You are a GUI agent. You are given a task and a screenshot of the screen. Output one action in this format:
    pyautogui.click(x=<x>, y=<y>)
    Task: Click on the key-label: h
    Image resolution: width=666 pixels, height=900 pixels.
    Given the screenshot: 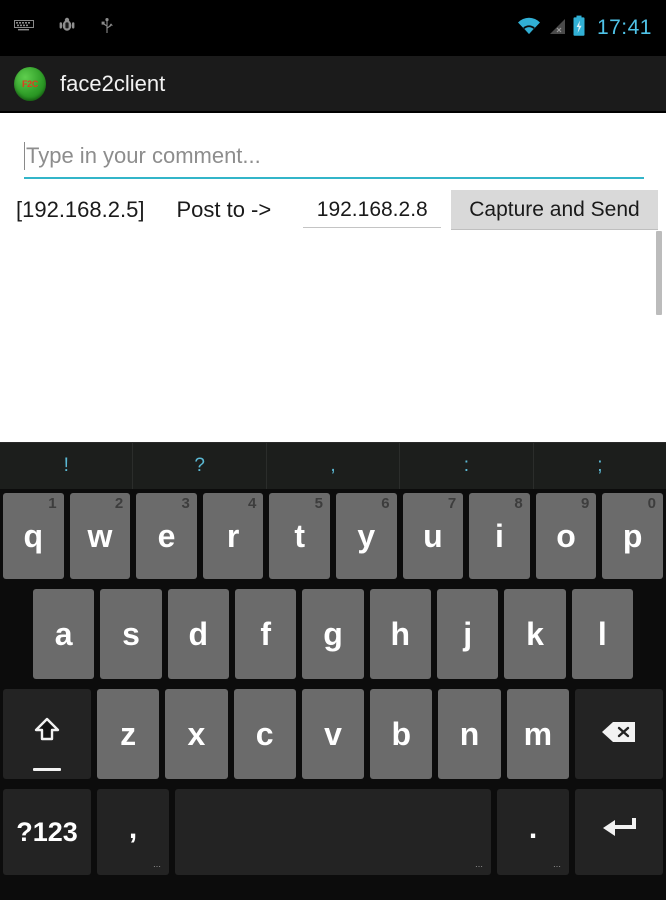 What is the action you would take?
    pyautogui.click(x=400, y=634)
    